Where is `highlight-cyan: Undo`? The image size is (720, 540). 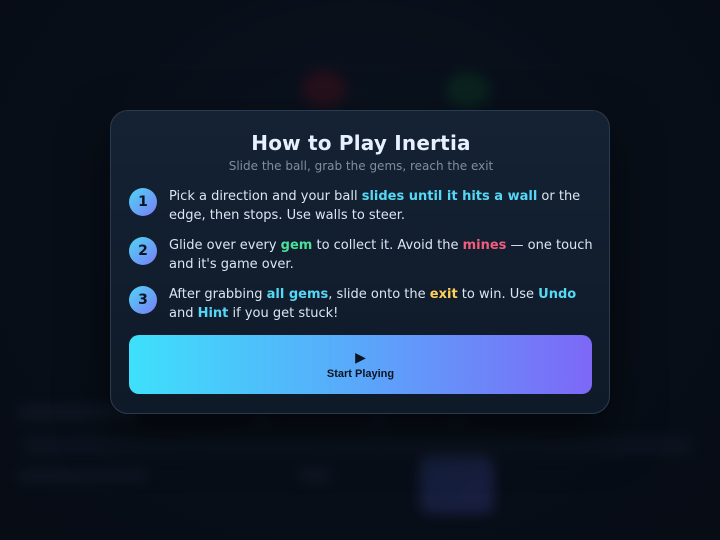 highlight-cyan: Undo is located at coordinates (557, 294).